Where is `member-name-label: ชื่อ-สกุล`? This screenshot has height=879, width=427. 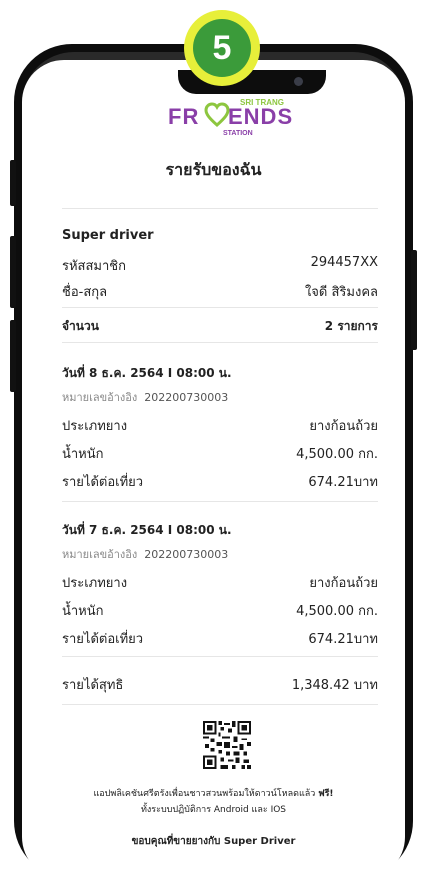 member-name-label: ชื่อ-สกุล is located at coordinates (85, 292).